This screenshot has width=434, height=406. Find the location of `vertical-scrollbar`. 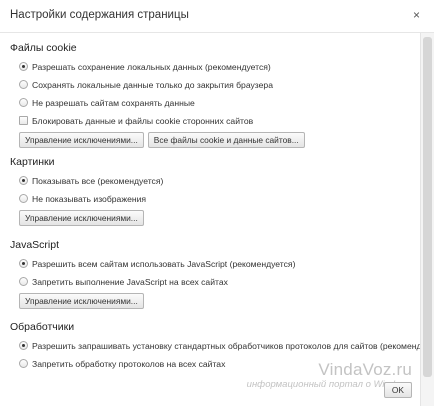

vertical-scrollbar is located at coordinates (427, 219).